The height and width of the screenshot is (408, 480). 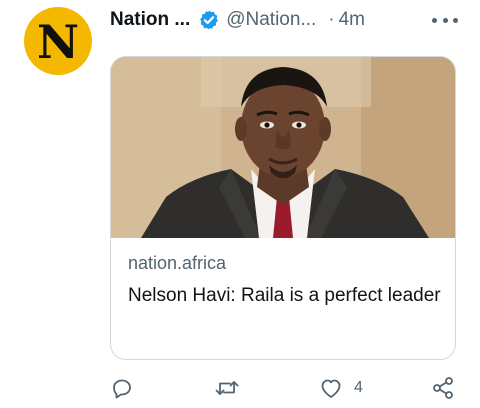 I want to click on avatar: N, so click(x=58, y=41).